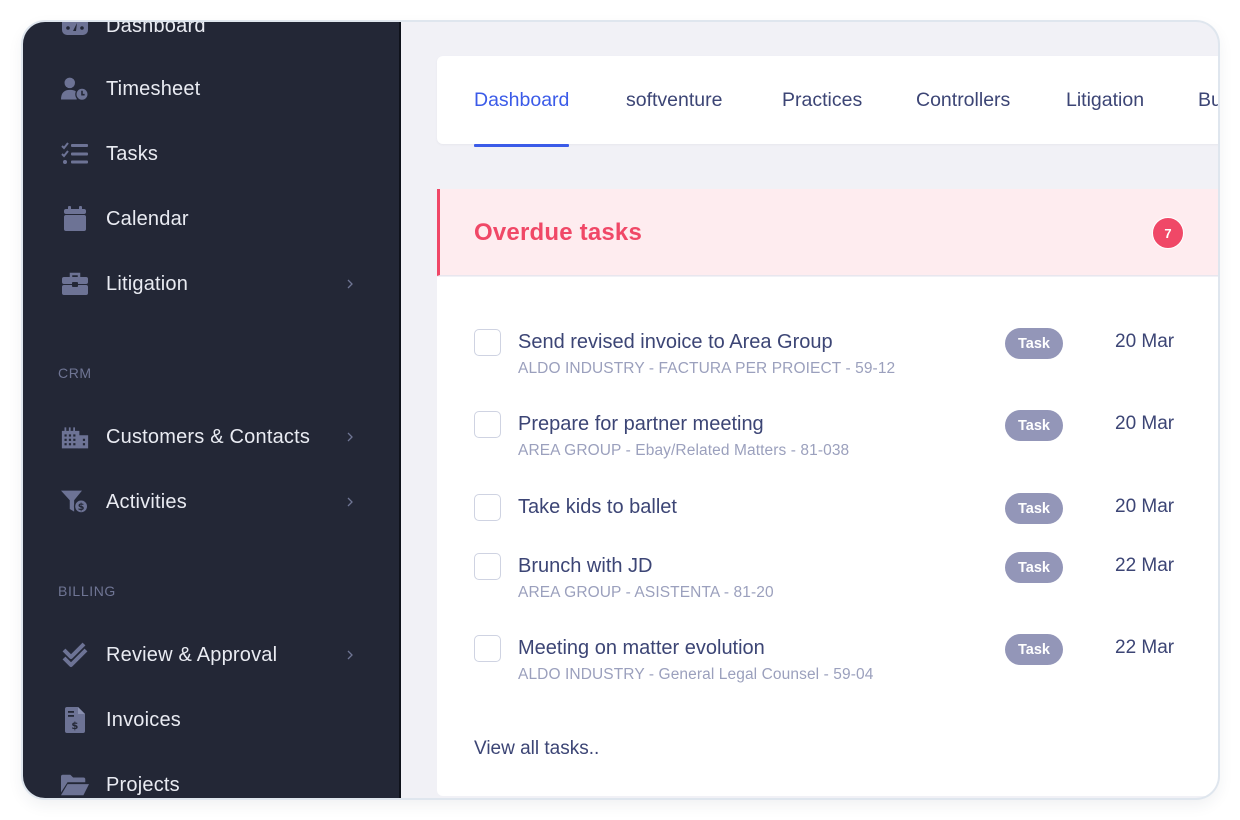 This screenshot has height=820, width=1240. I want to click on task-title: Brunch with JD, so click(585, 566).